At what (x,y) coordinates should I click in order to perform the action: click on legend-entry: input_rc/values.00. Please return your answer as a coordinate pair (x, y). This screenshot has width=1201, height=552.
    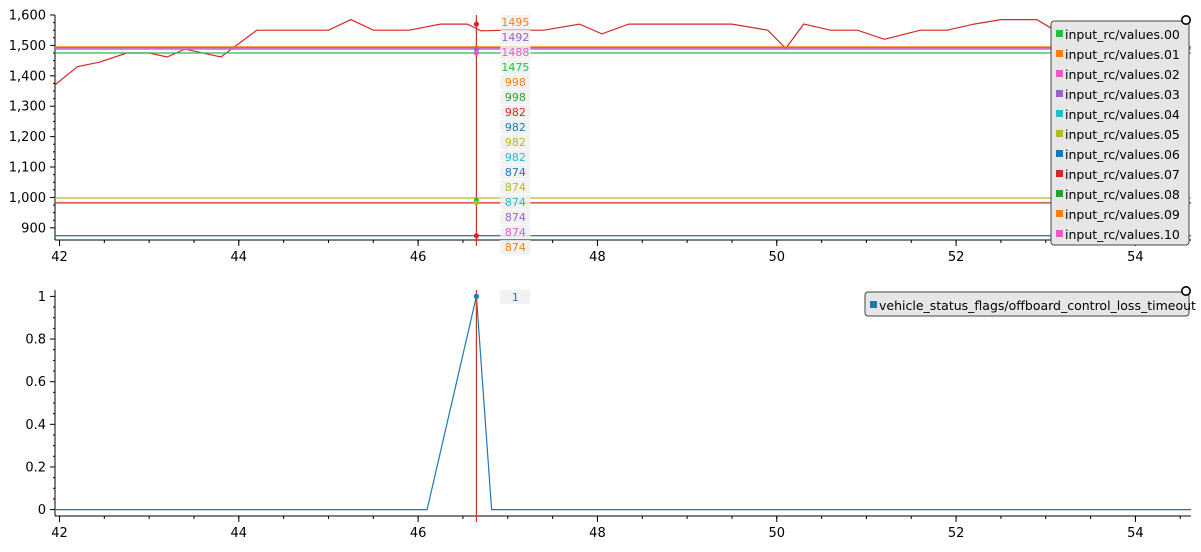
    Looking at the image, I should click on (1122, 34).